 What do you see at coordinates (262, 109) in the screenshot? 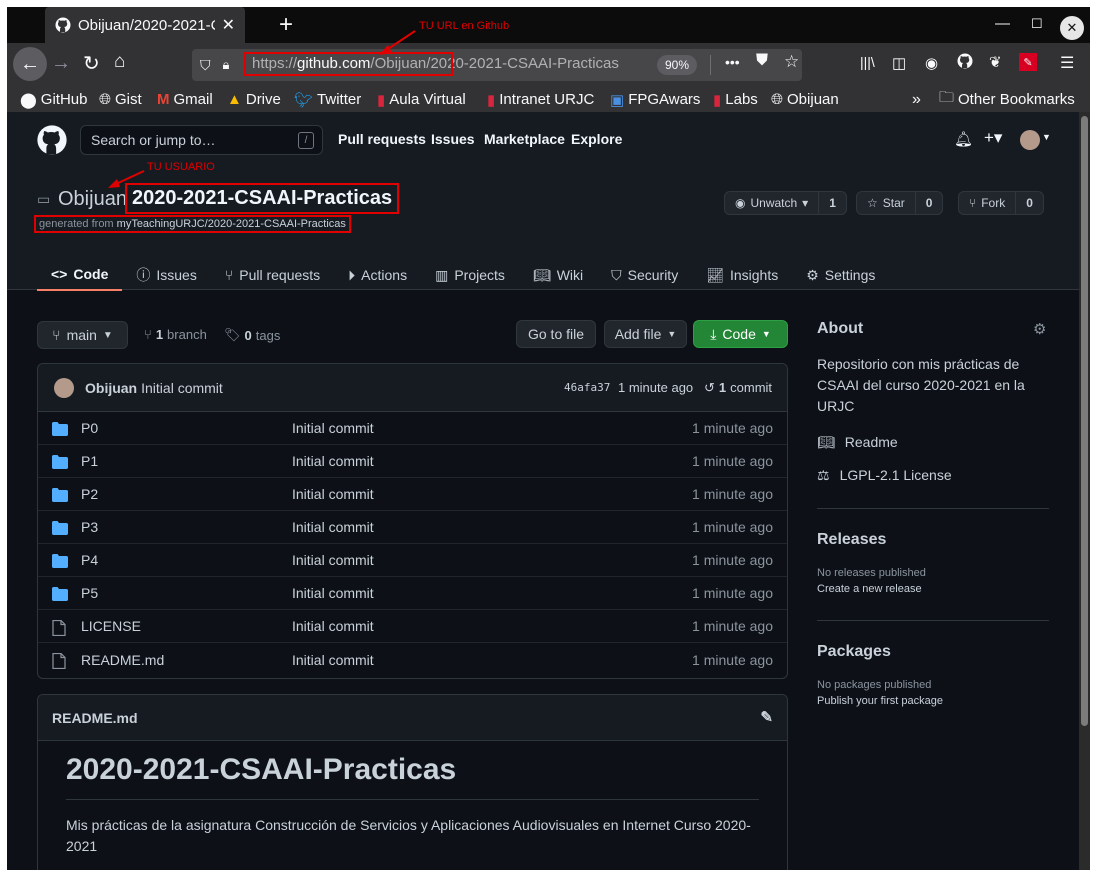
I see `annotation-arrows` at bounding box center [262, 109].